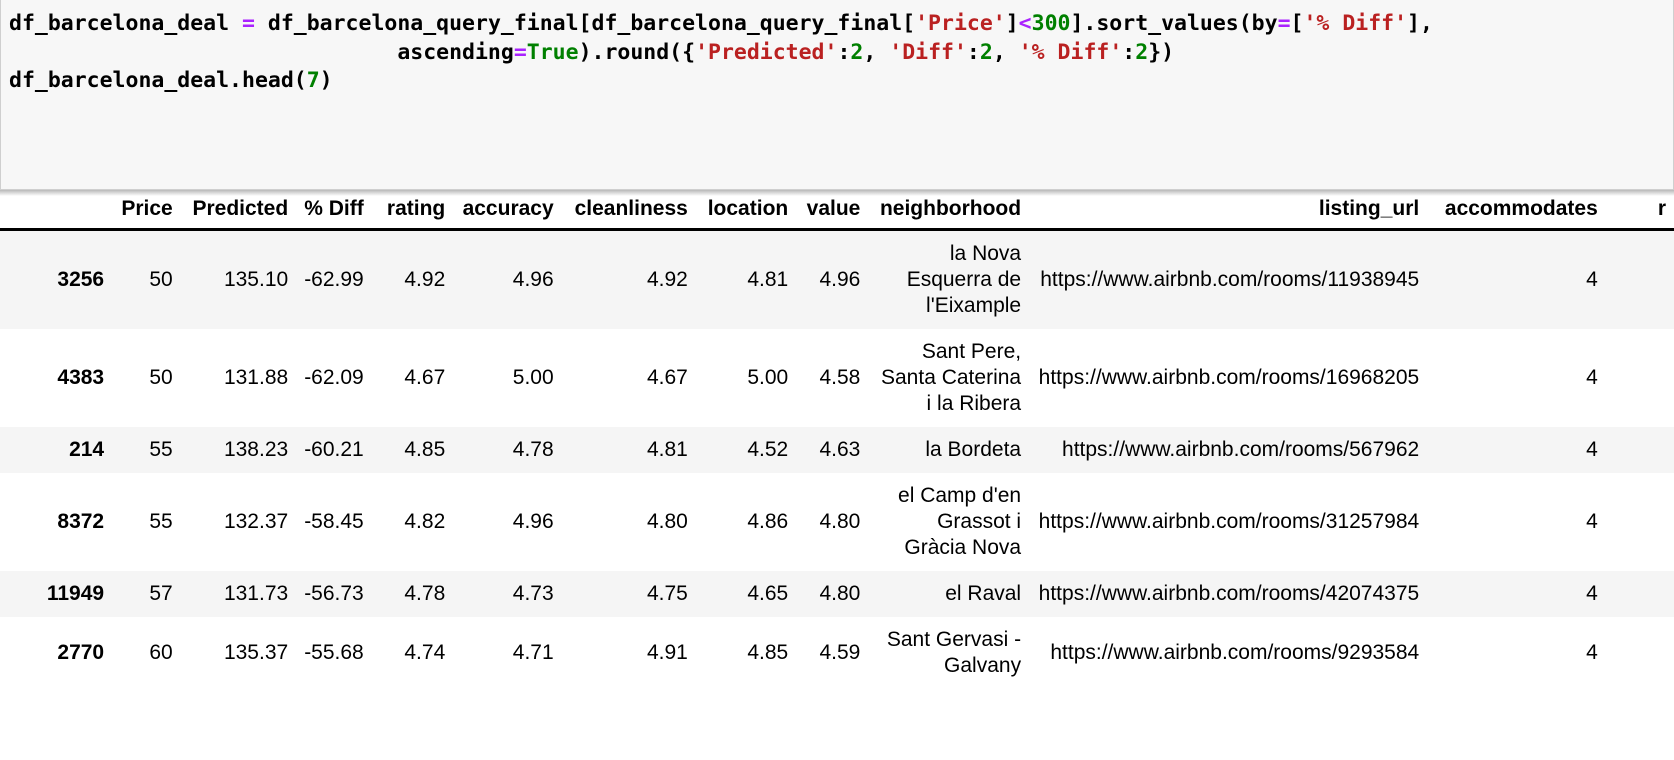 This screenshot has height=760, width=1674. Describe the element at coordinates (125, 23) in the screenshot. I see `code-token: df_barcelona_deal` at that location.